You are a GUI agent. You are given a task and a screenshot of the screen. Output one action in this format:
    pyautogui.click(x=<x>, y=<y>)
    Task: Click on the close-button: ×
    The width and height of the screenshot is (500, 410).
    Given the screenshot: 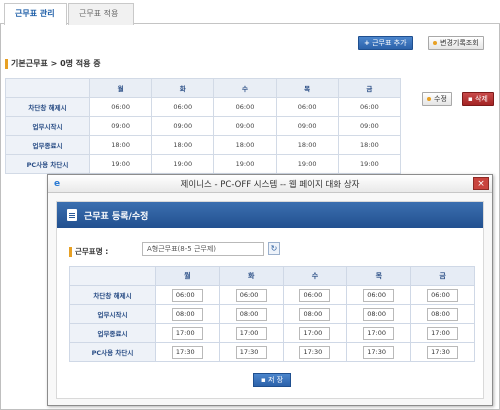 What is the action you would take?
    pyautogui.click(x=481, y=183)
    